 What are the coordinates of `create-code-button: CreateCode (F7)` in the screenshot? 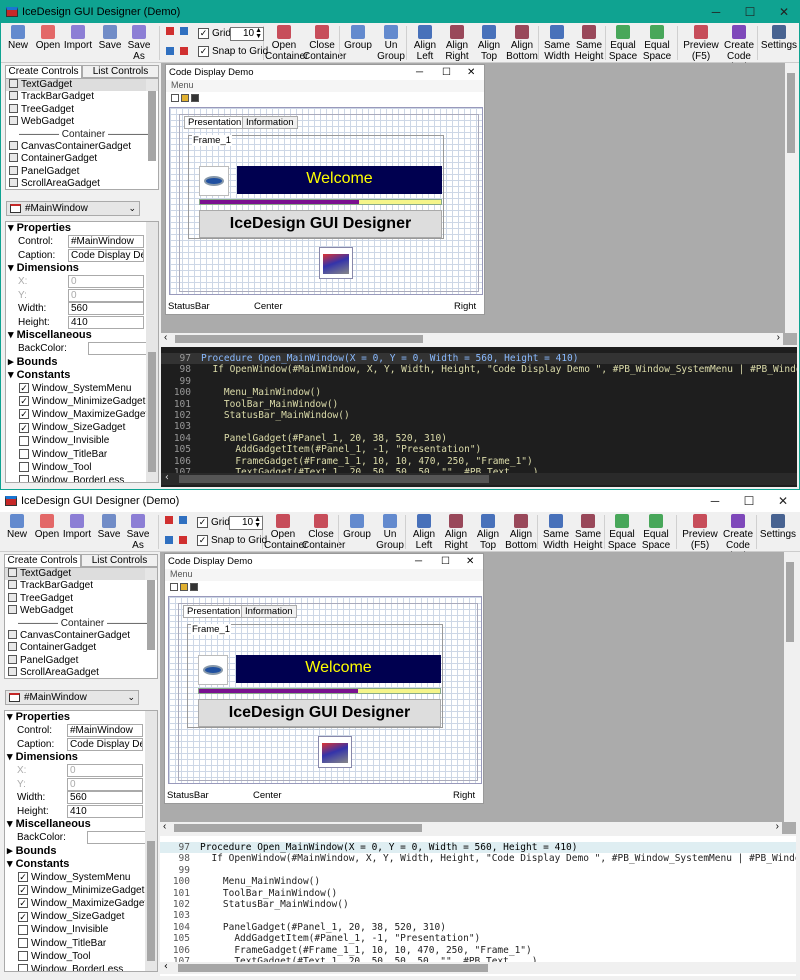 It's located at (738, 537).